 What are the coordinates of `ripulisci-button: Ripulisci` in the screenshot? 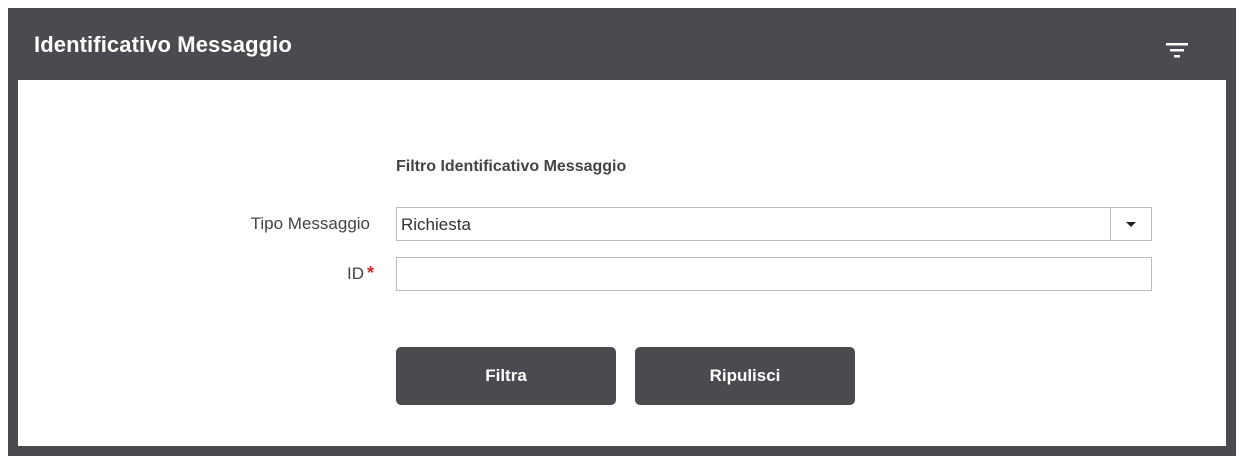 It's located at (745, 376).